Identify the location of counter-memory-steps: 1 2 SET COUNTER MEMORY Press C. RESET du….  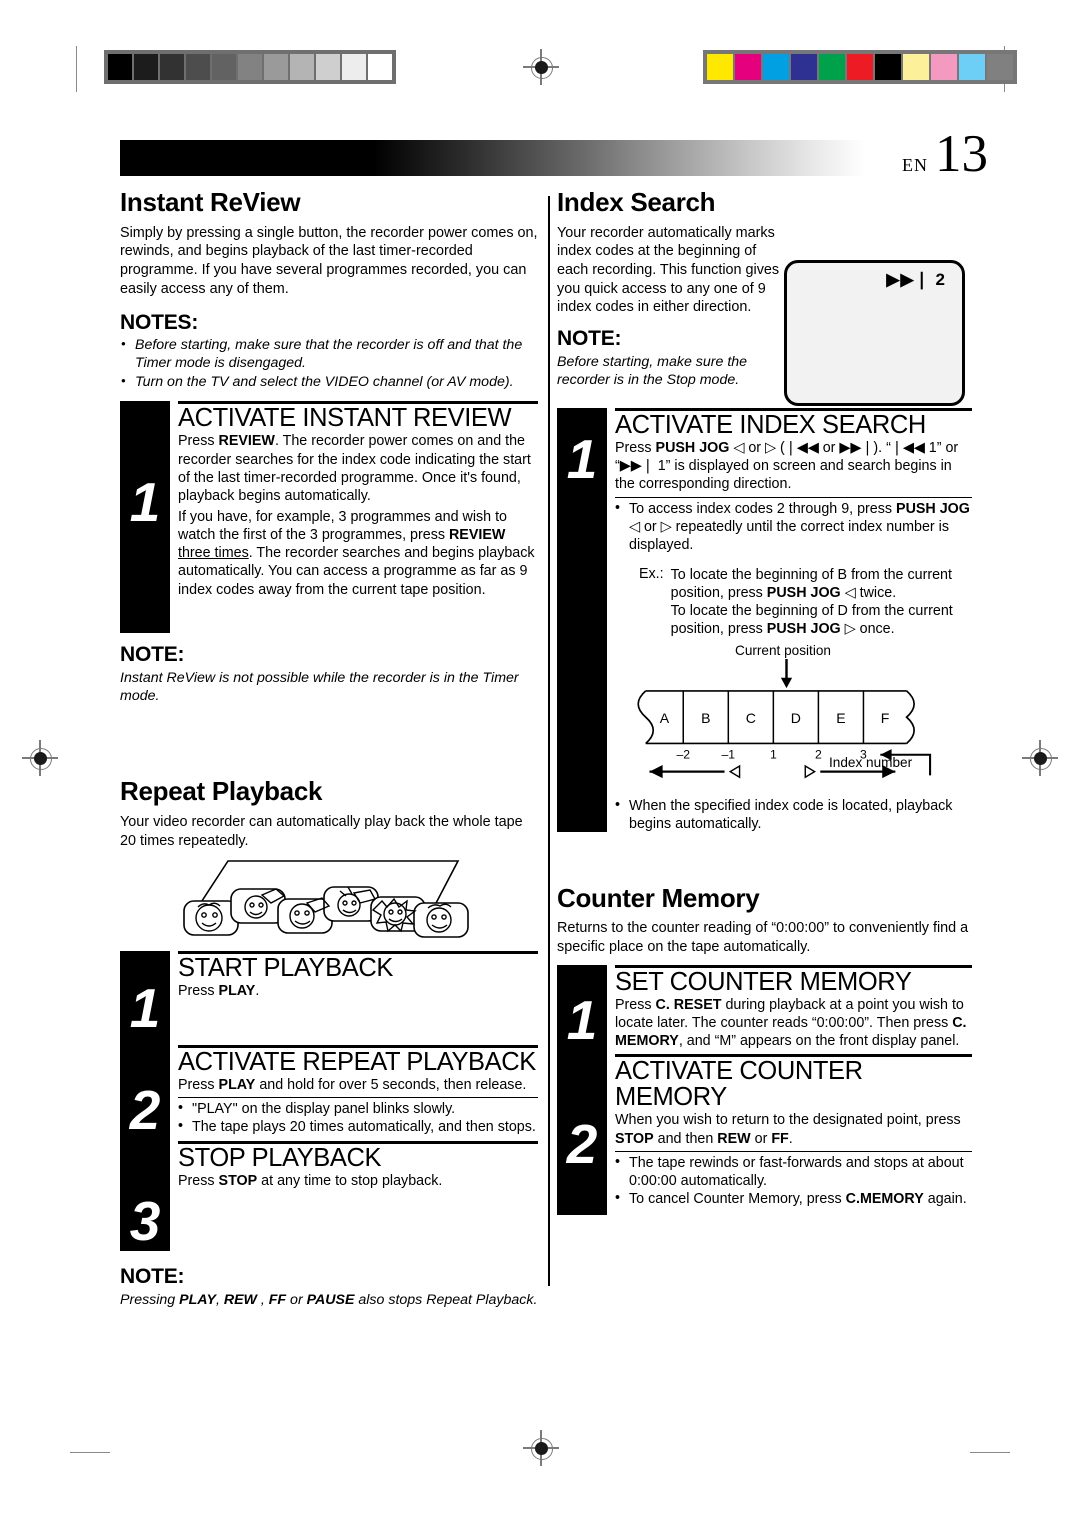
(764, 1089).